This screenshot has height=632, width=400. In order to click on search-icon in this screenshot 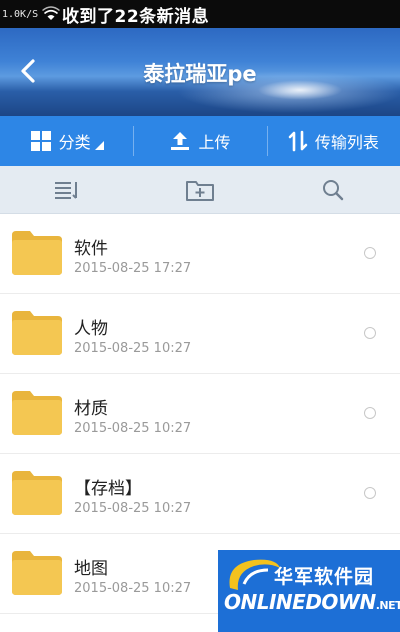, I will do `click(333, 189)`.